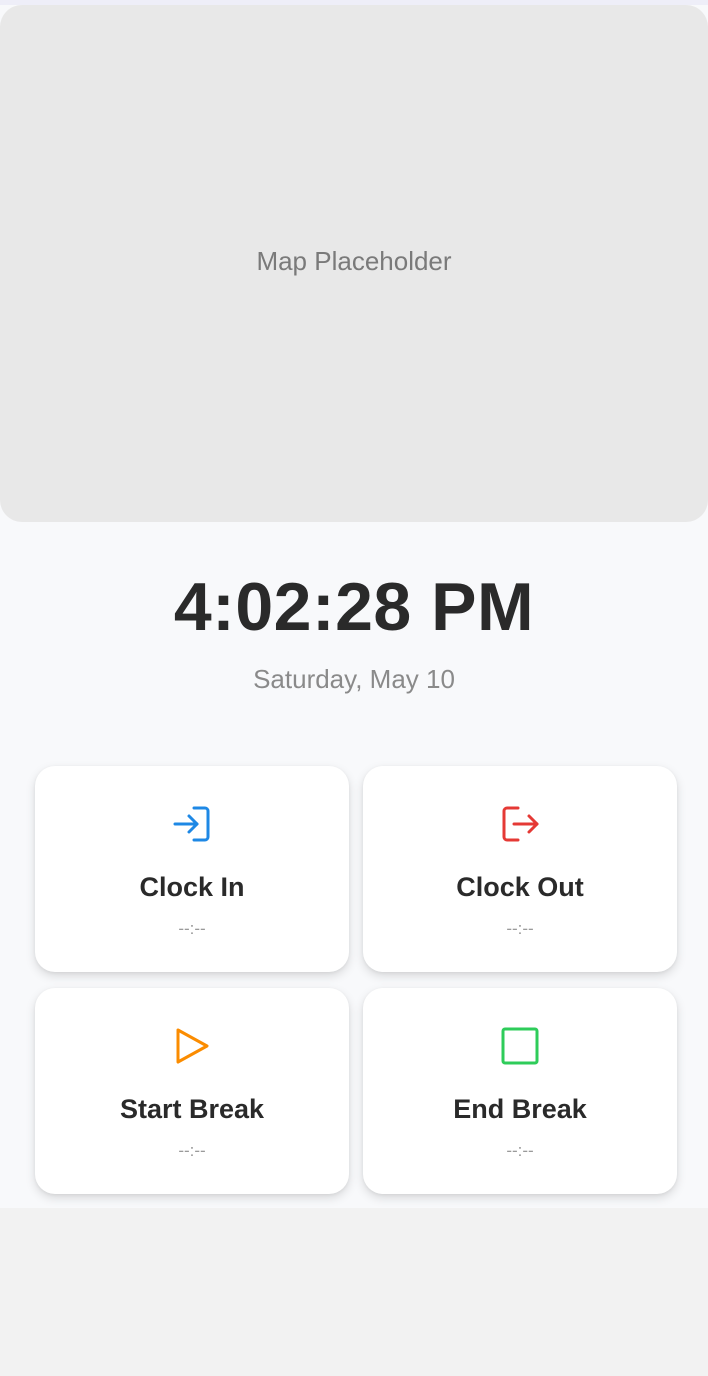  What do you see at coordinates (354, 607) in the screenshot?
I see `current-time: 4:02:28 PM` at bounding box center [354, 607].